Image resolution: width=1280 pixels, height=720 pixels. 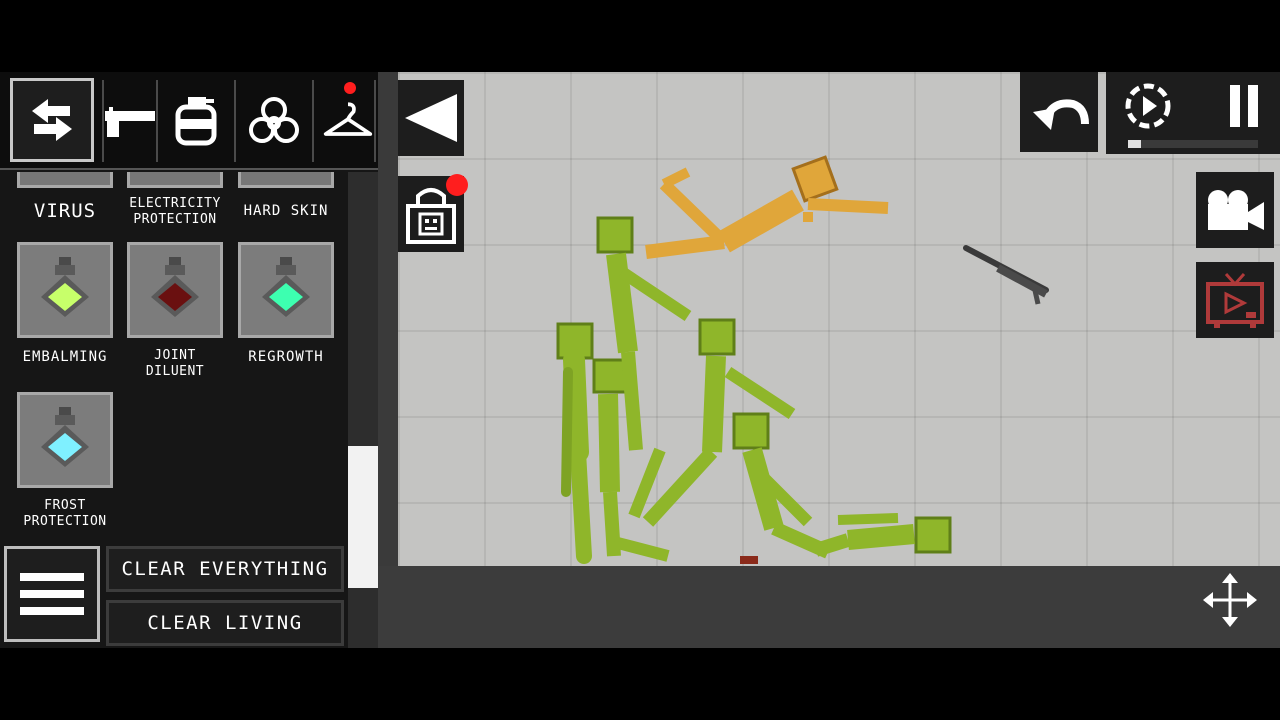 I want to click on pause-button, so click(x=1244, y=106).